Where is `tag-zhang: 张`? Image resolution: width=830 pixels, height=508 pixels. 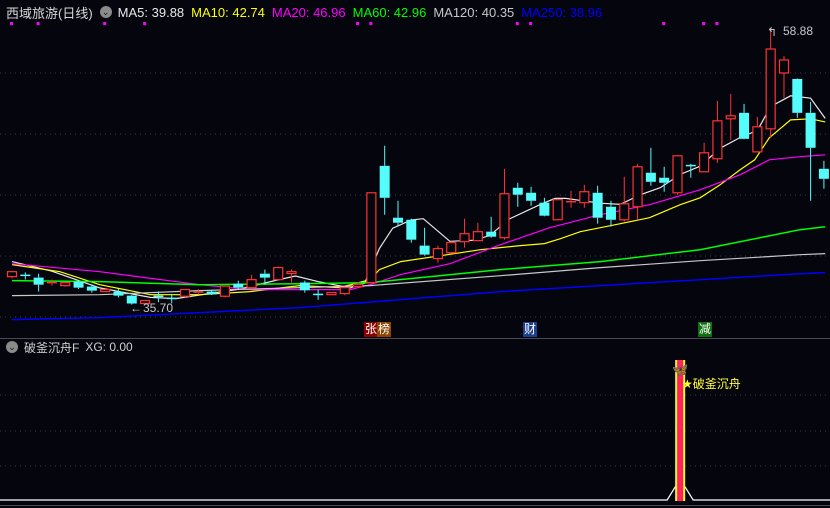 tag-zhang: 张 is located at coordinates (371, 329).